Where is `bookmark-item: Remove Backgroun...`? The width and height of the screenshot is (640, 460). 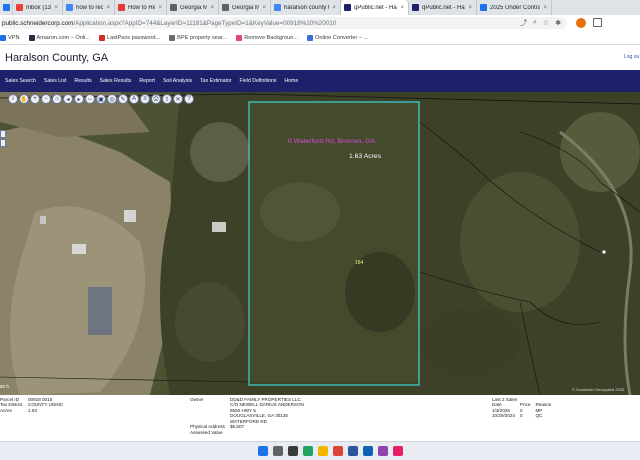 bookmark-item: Remove Backgroun... is located at coordinates (267, 37).